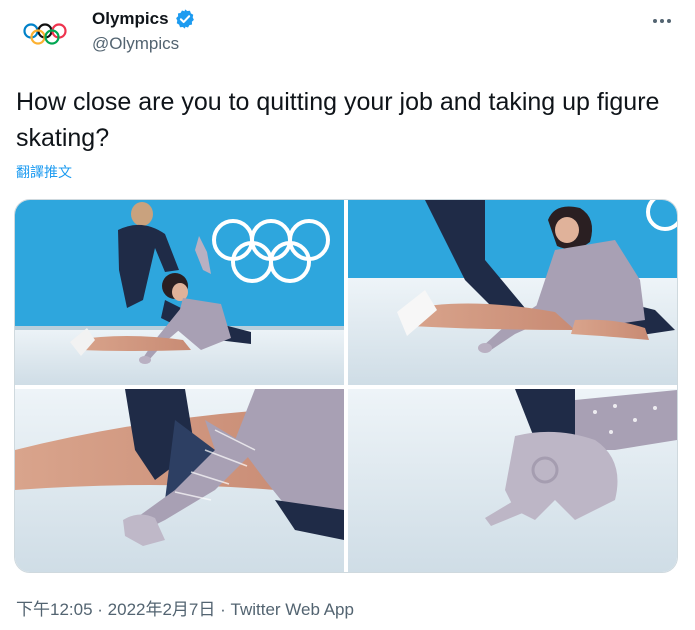 This screenshot has height=630, width=695. What do you see at coordinates (292, 609) in the screenshot?
I see `tweet-source: Twitter Web App` at bounding box center [292, 609].